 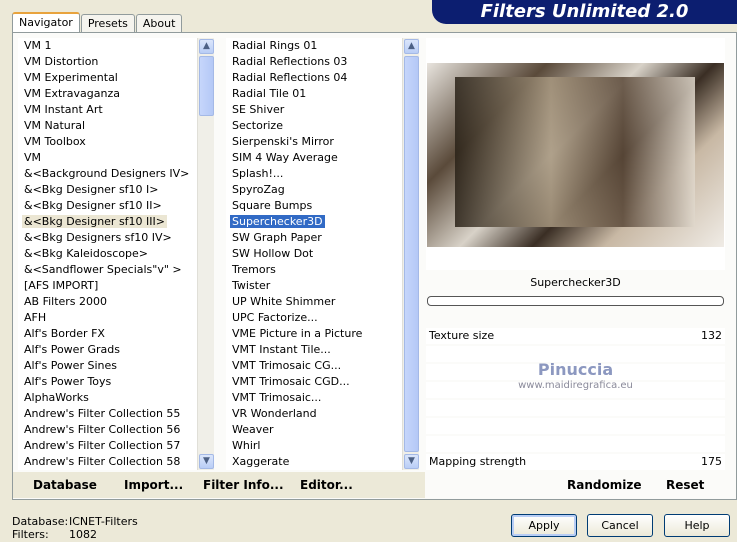 What do you see at coordinates (462, 335) in the screenshot?
I see `param-label: Texture size` at bounding box center [462, 335].